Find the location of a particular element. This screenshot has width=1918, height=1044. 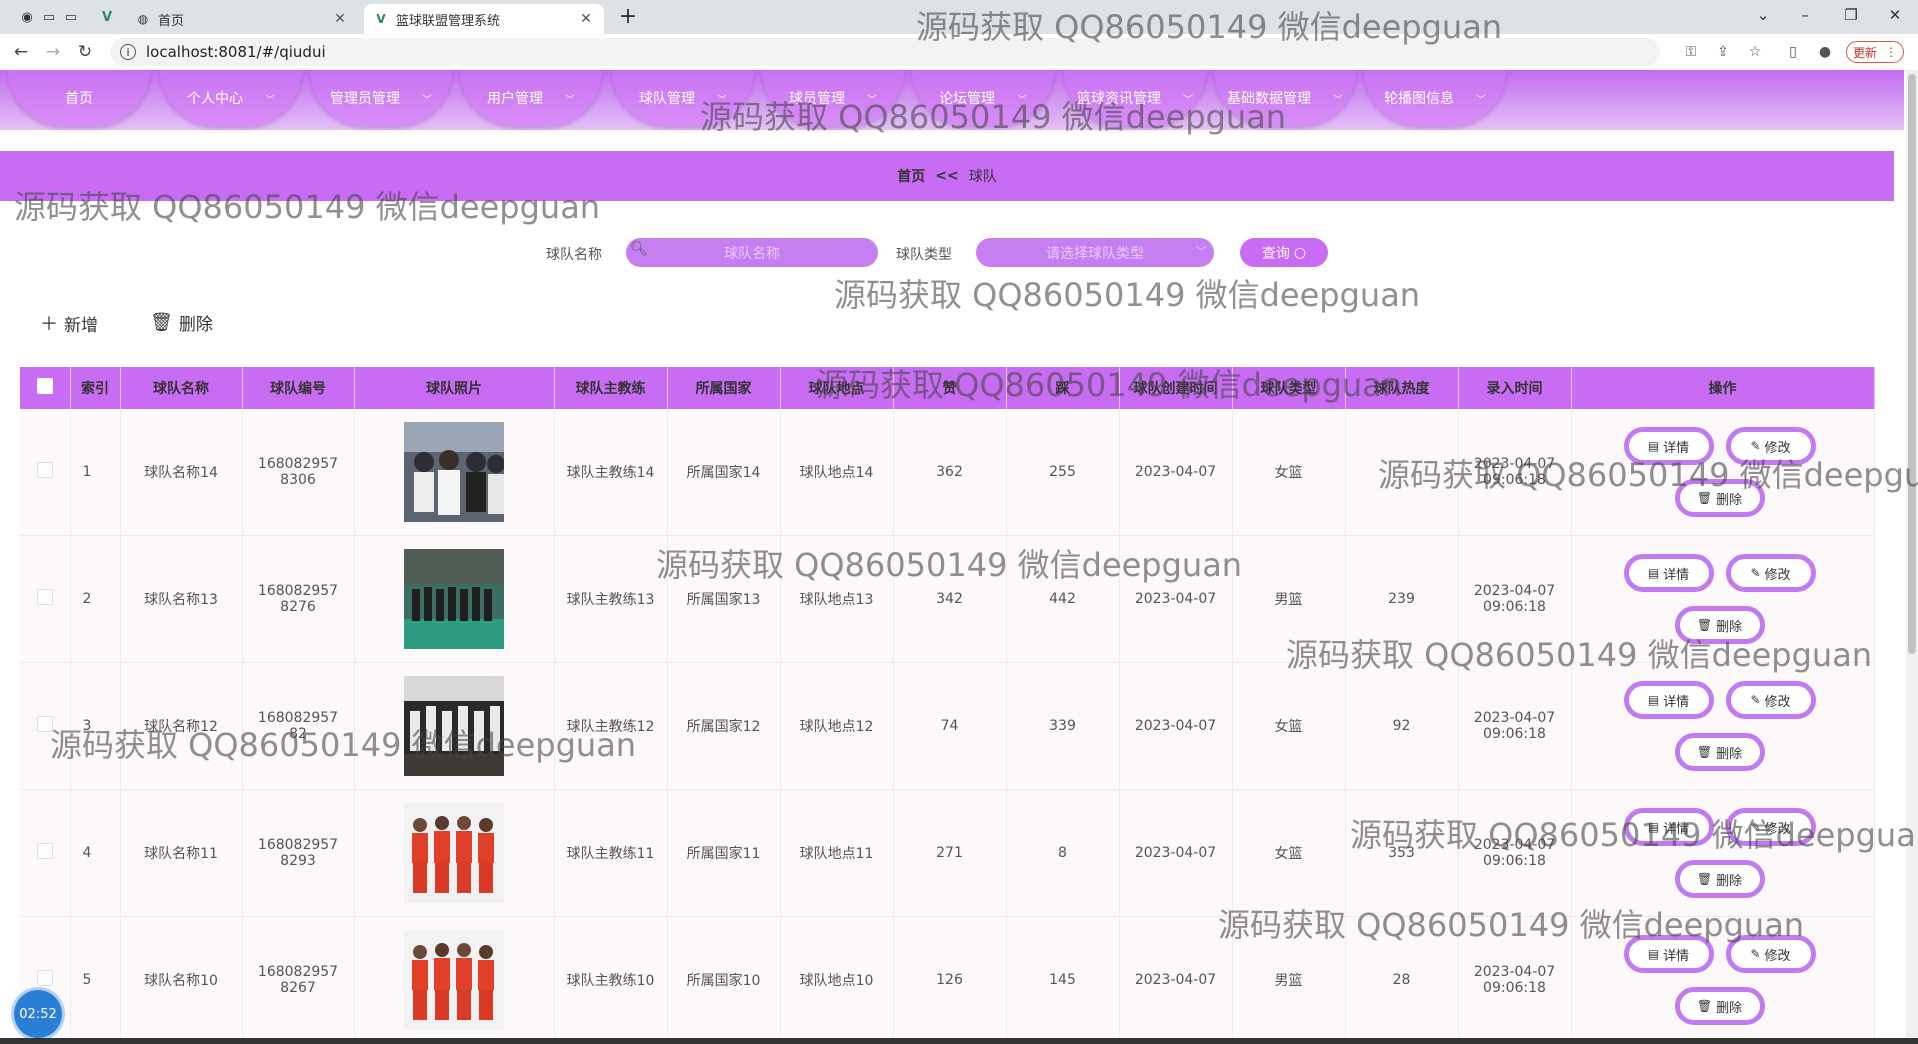

team-code-cell: 1680829578276 is located at coordinates (298, 599).